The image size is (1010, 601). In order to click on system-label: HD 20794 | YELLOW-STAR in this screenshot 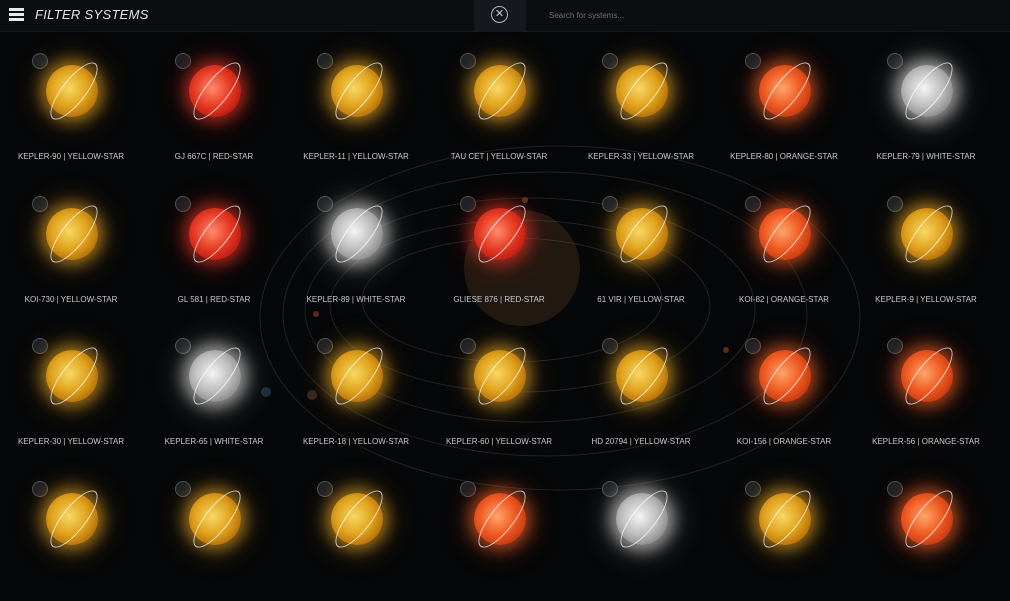, I will do `click(641, 441)`.